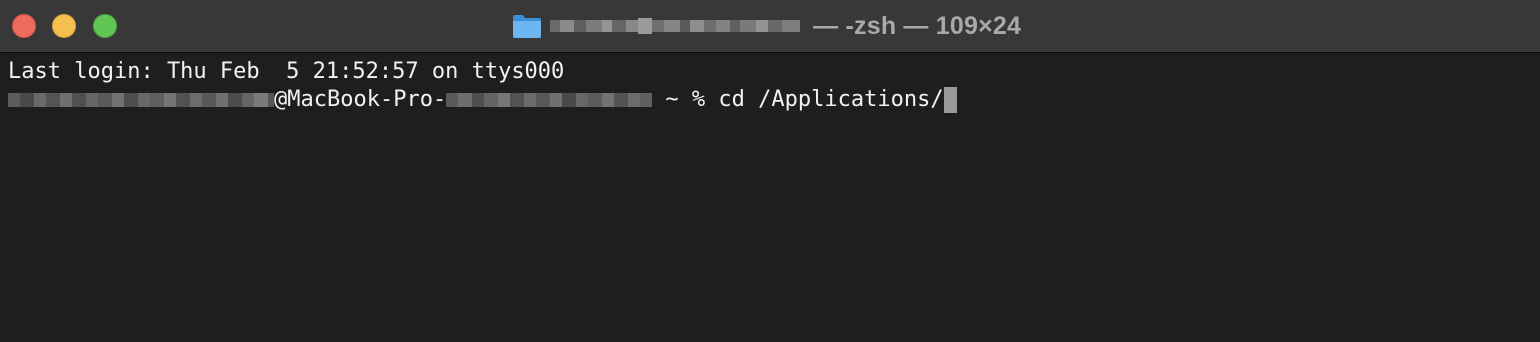 The width and height of the screenshot is (1540, 342). What do you see at coordinates (64, 26) in the screenshot?
I see `minimize-button` at bounding box center [64, 26].